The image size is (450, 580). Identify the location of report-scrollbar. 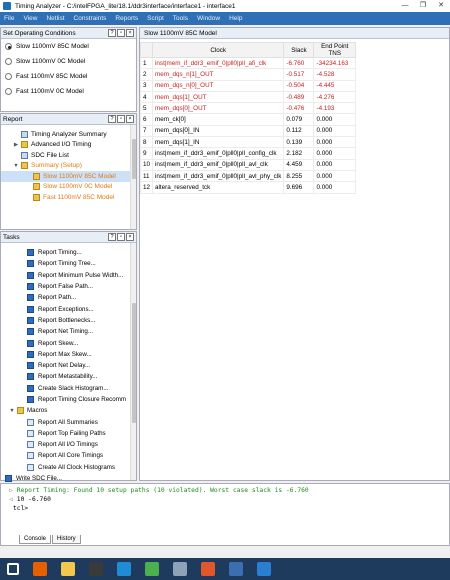
(133, 177).